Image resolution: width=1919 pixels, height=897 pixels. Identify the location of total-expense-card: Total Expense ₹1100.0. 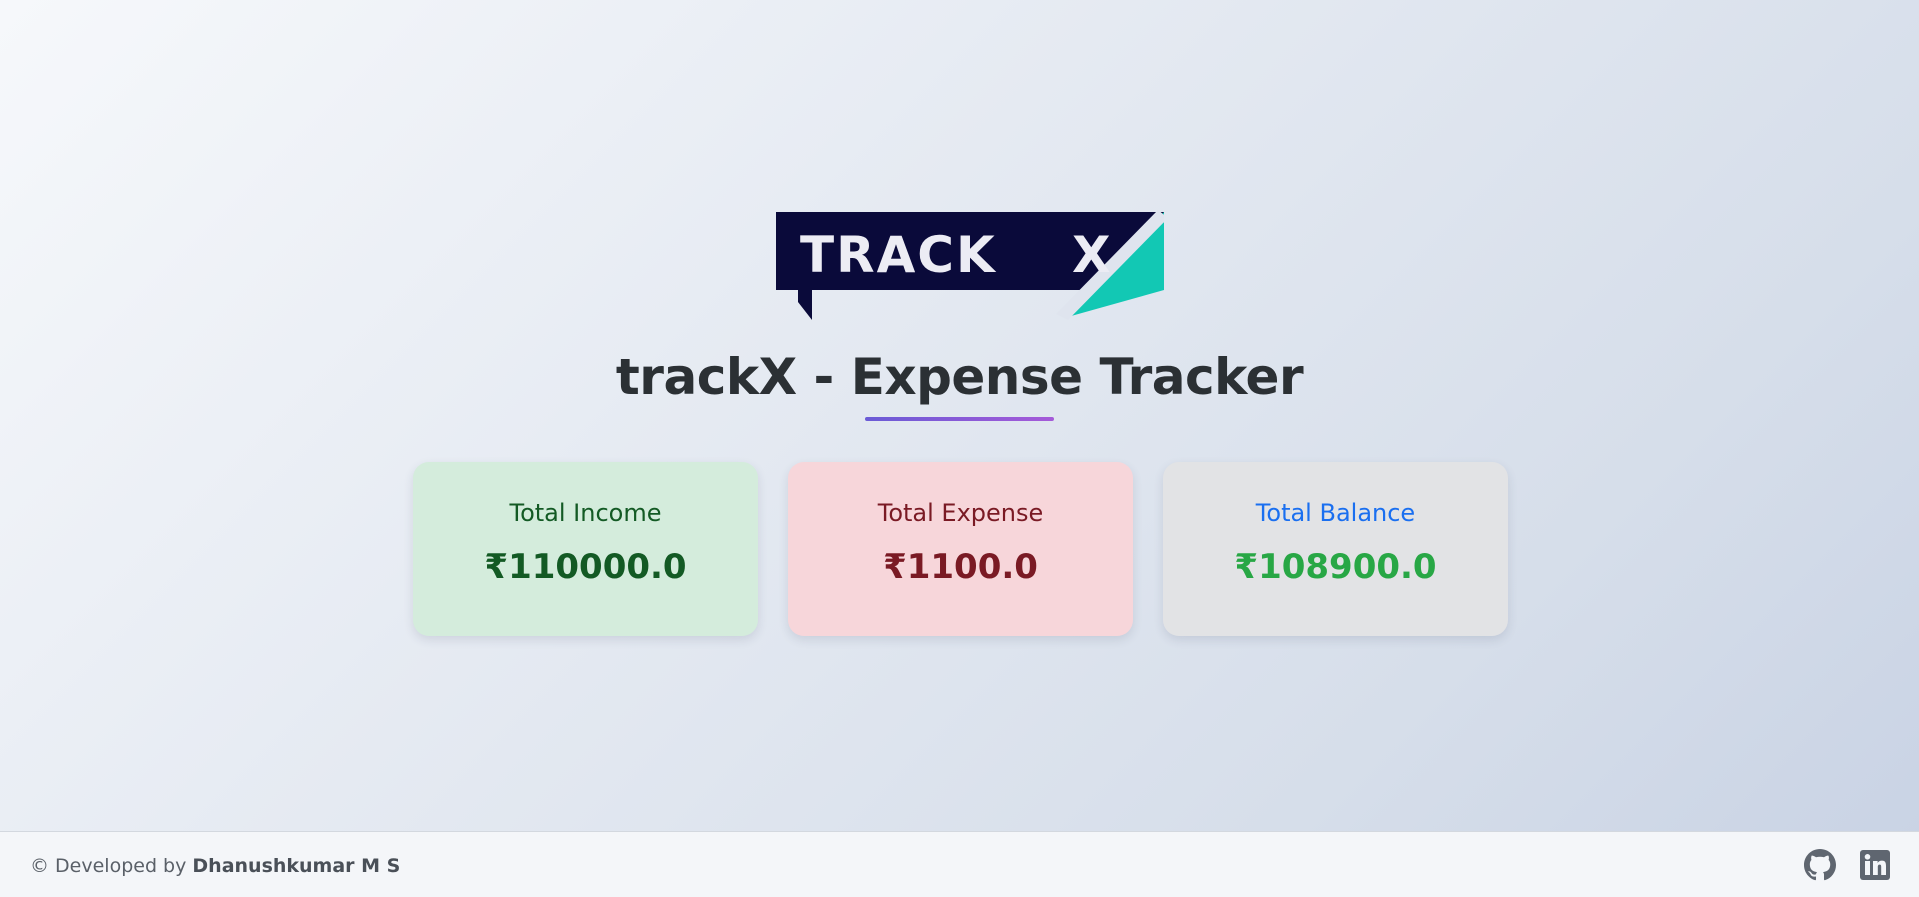
(960, 549).